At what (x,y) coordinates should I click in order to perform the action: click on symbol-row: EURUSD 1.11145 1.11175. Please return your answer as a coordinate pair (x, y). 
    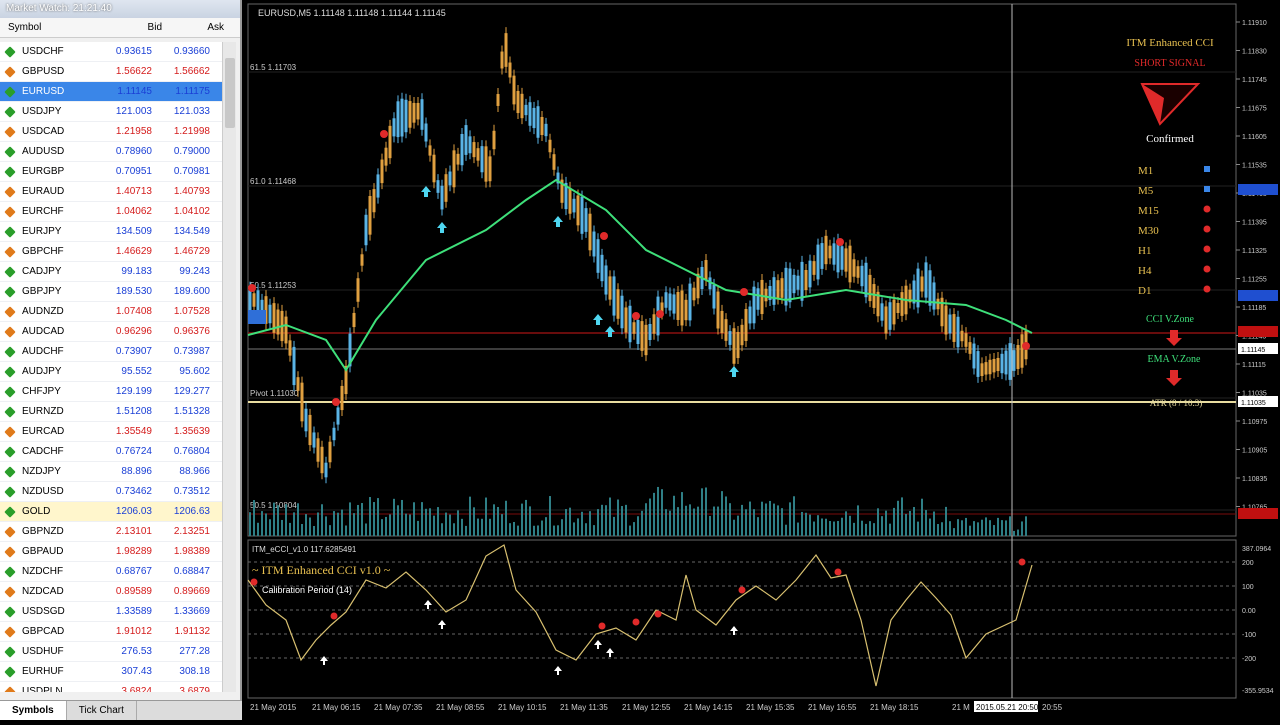
    Looking at the image, I should click on (112, 92).